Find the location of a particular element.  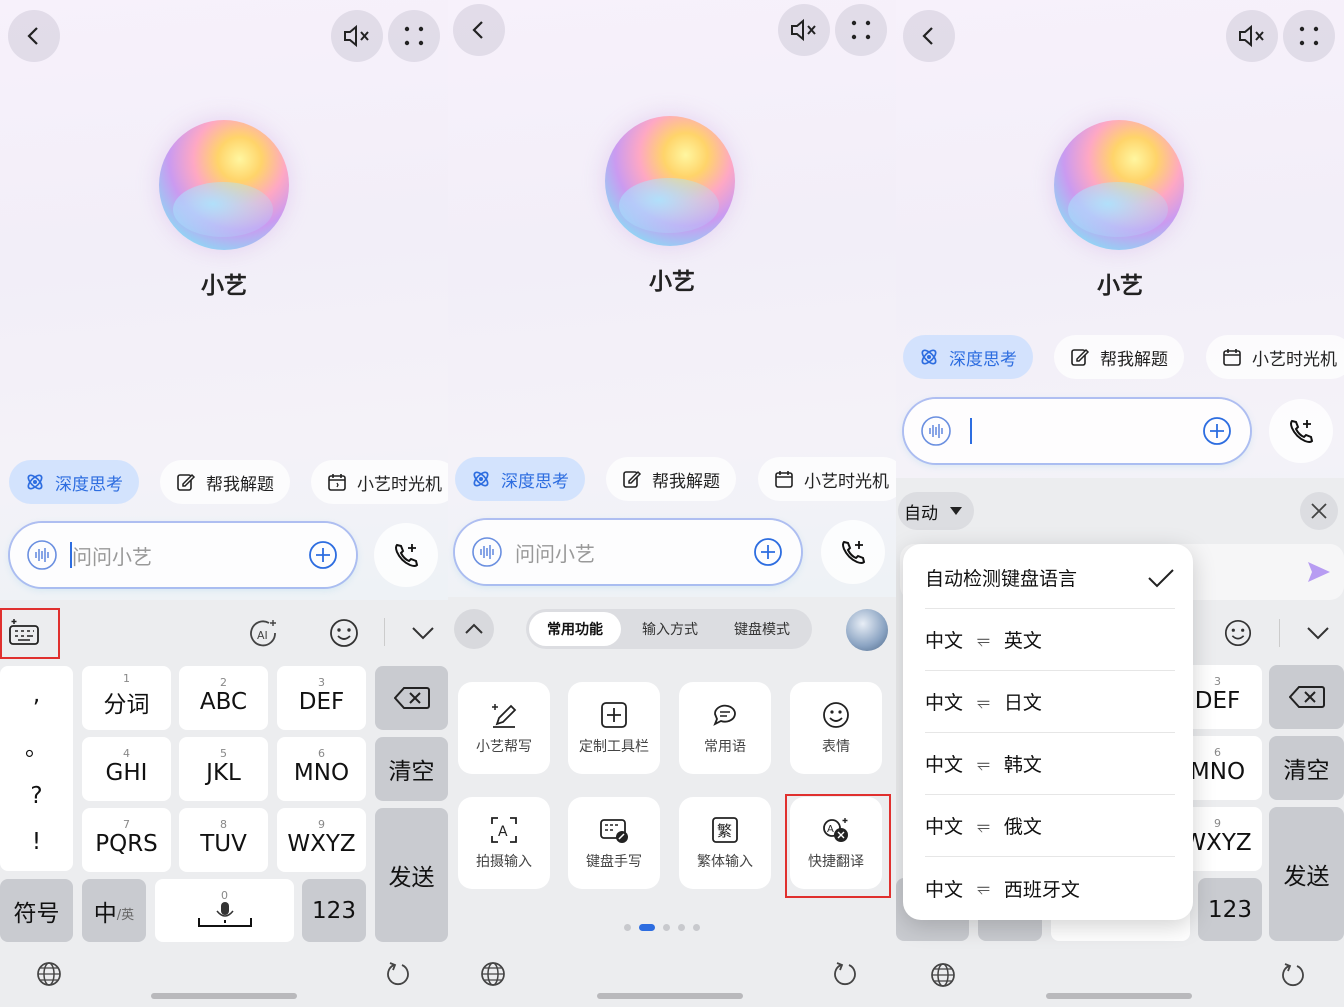

grid-dots-icon is located at coordinates (1309, 36).